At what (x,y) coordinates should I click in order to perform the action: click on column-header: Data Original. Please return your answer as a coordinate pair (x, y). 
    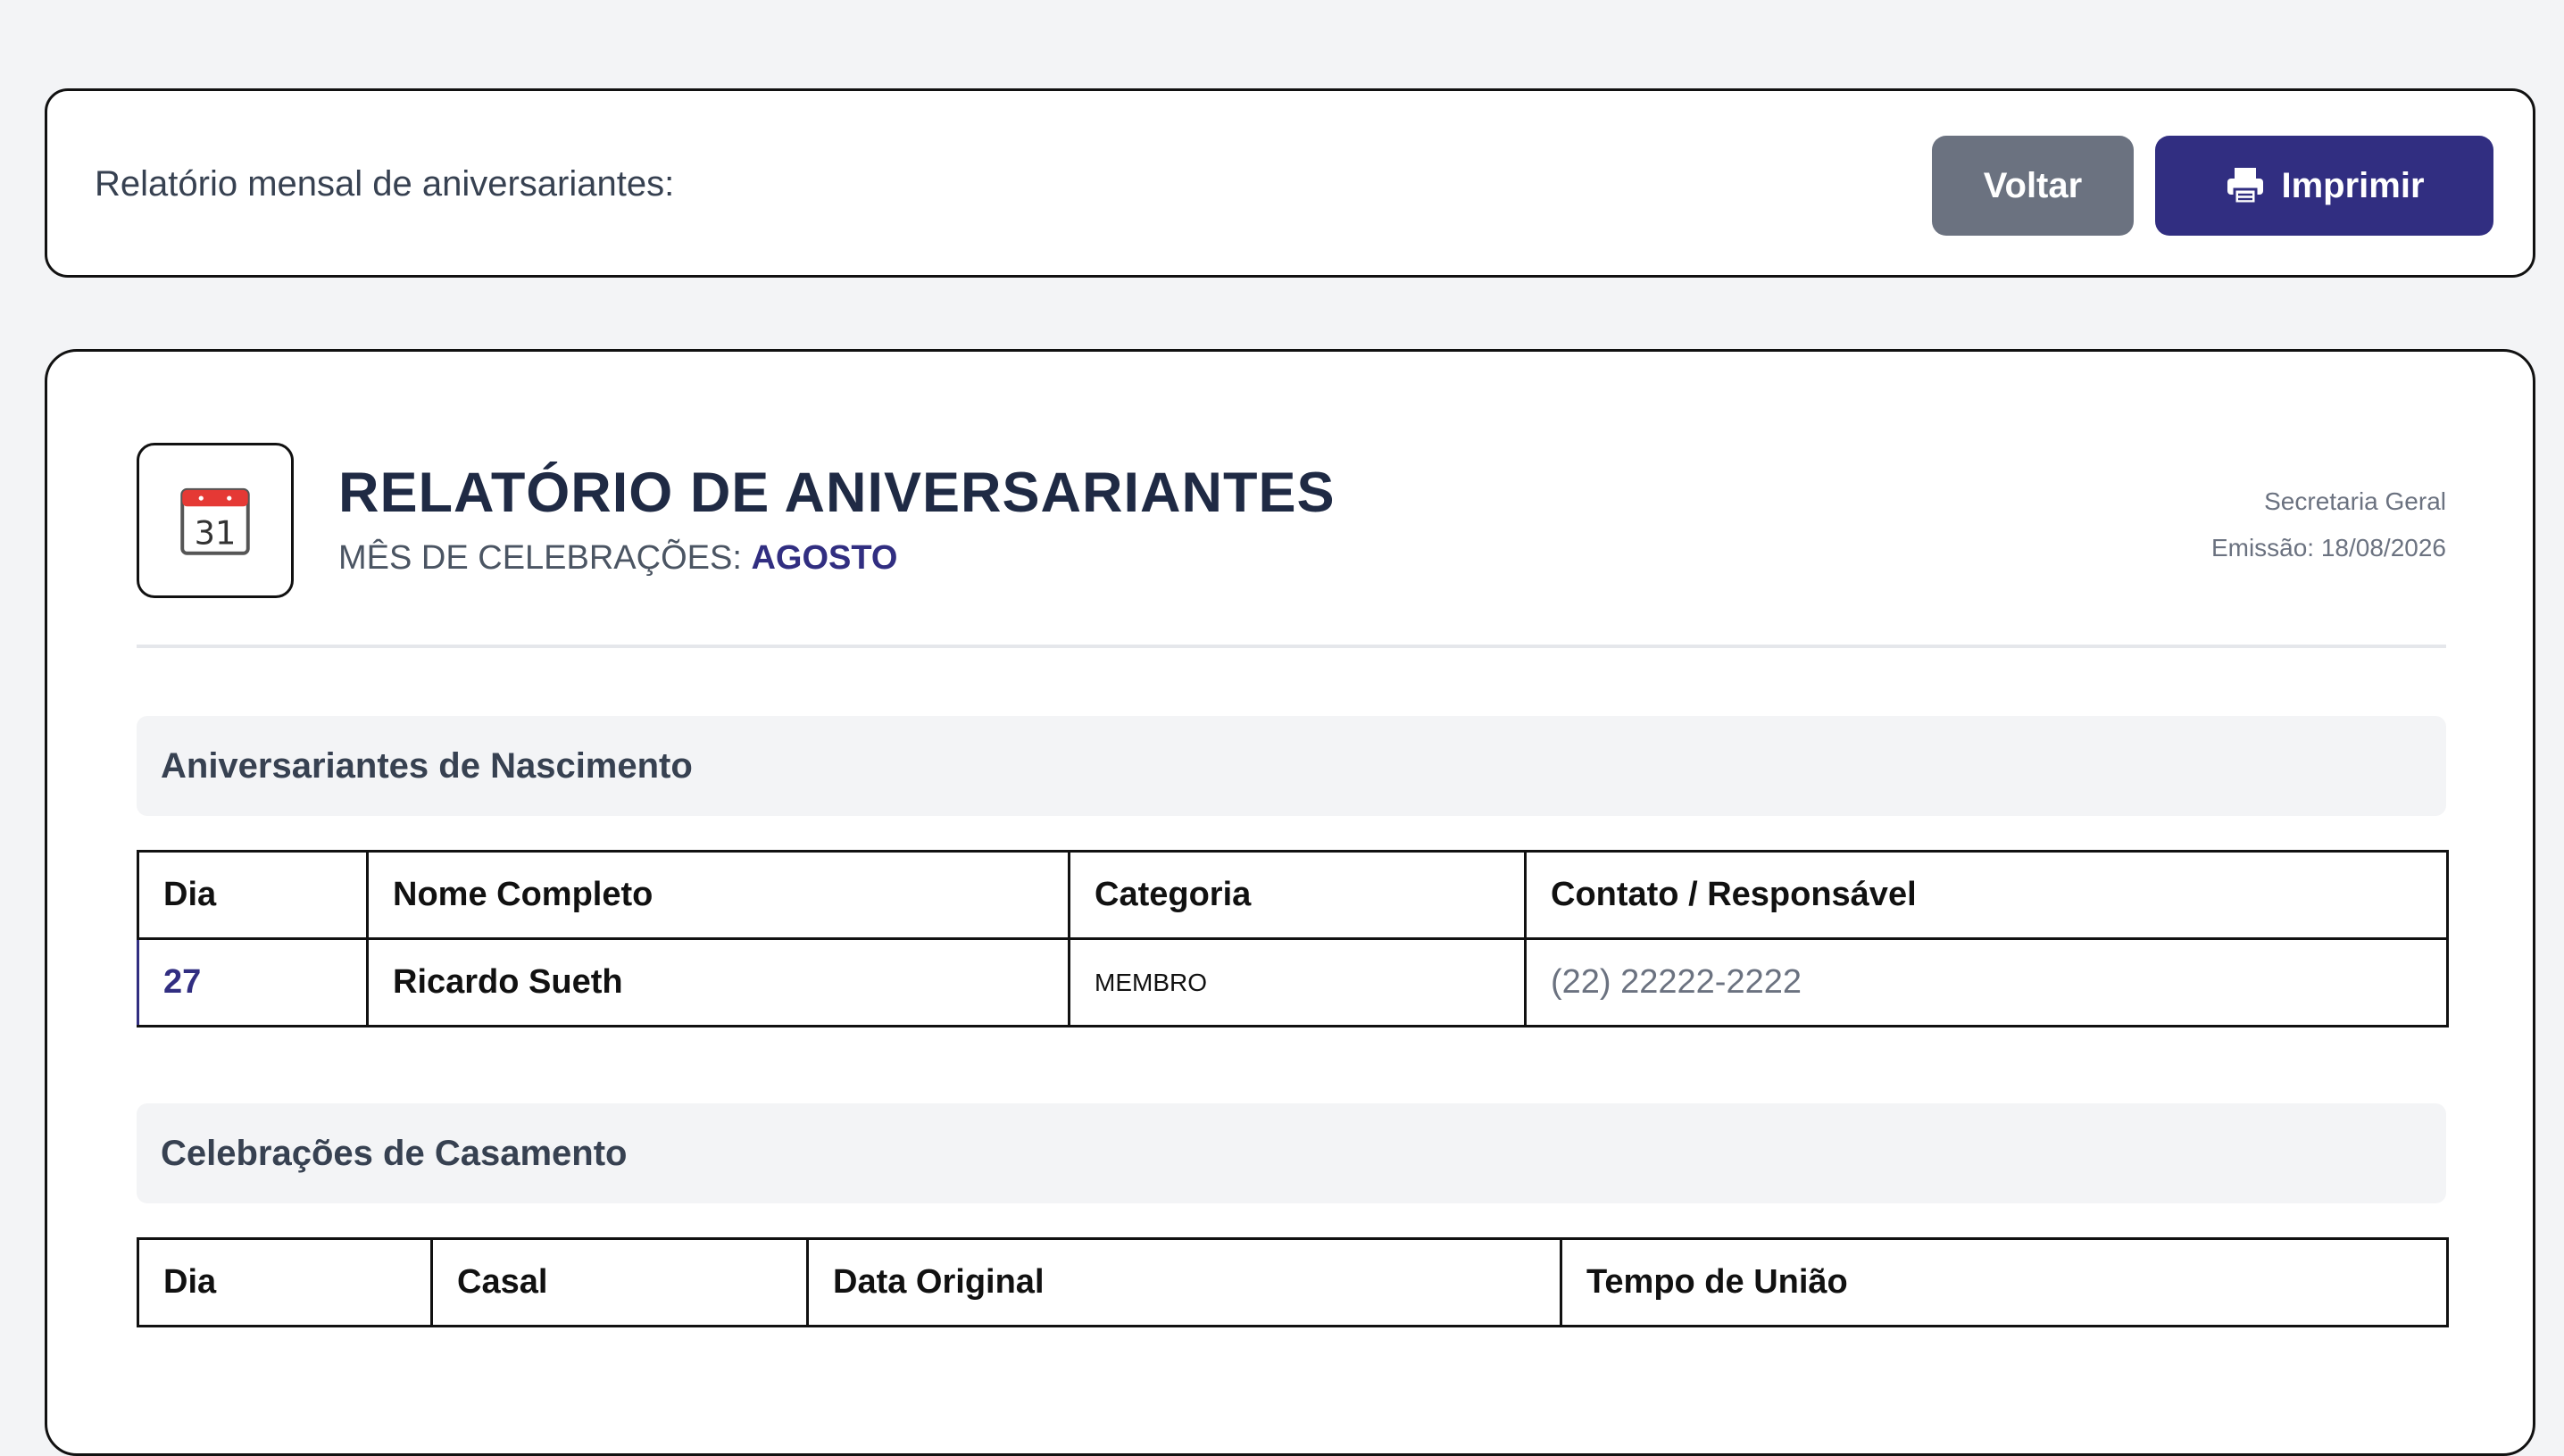
    Looking at the image, I should click on (1184, 1282).